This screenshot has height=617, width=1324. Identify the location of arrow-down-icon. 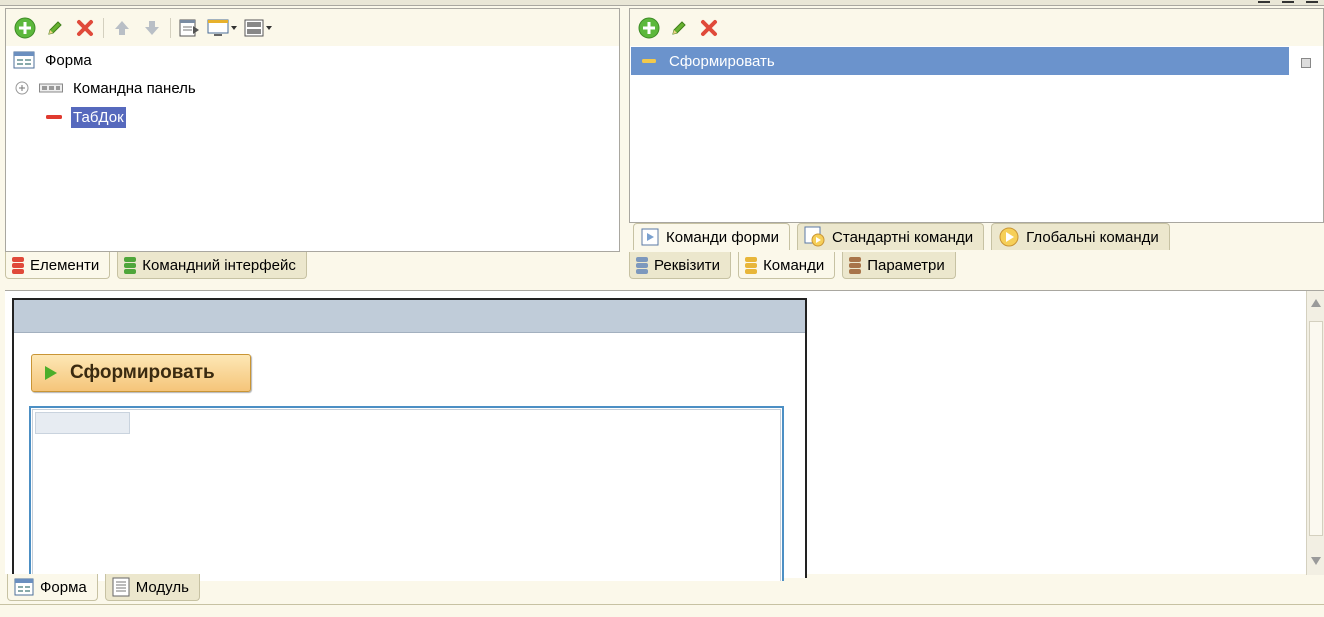
(152, 27).